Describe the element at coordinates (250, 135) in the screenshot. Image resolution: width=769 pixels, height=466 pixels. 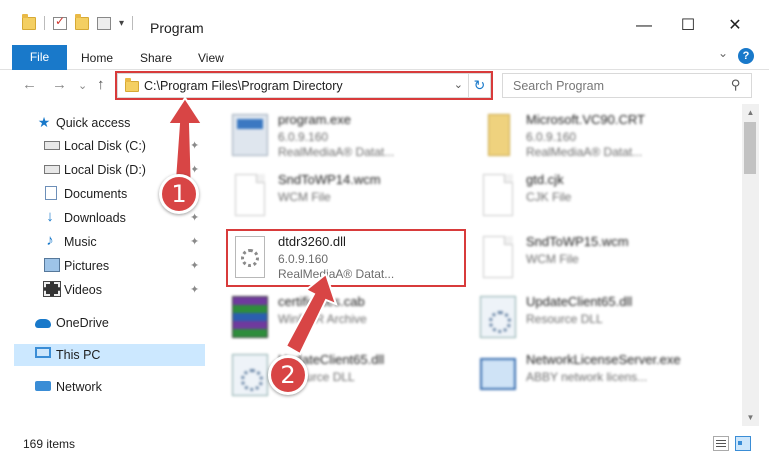
I see `exe-icon` at that location.